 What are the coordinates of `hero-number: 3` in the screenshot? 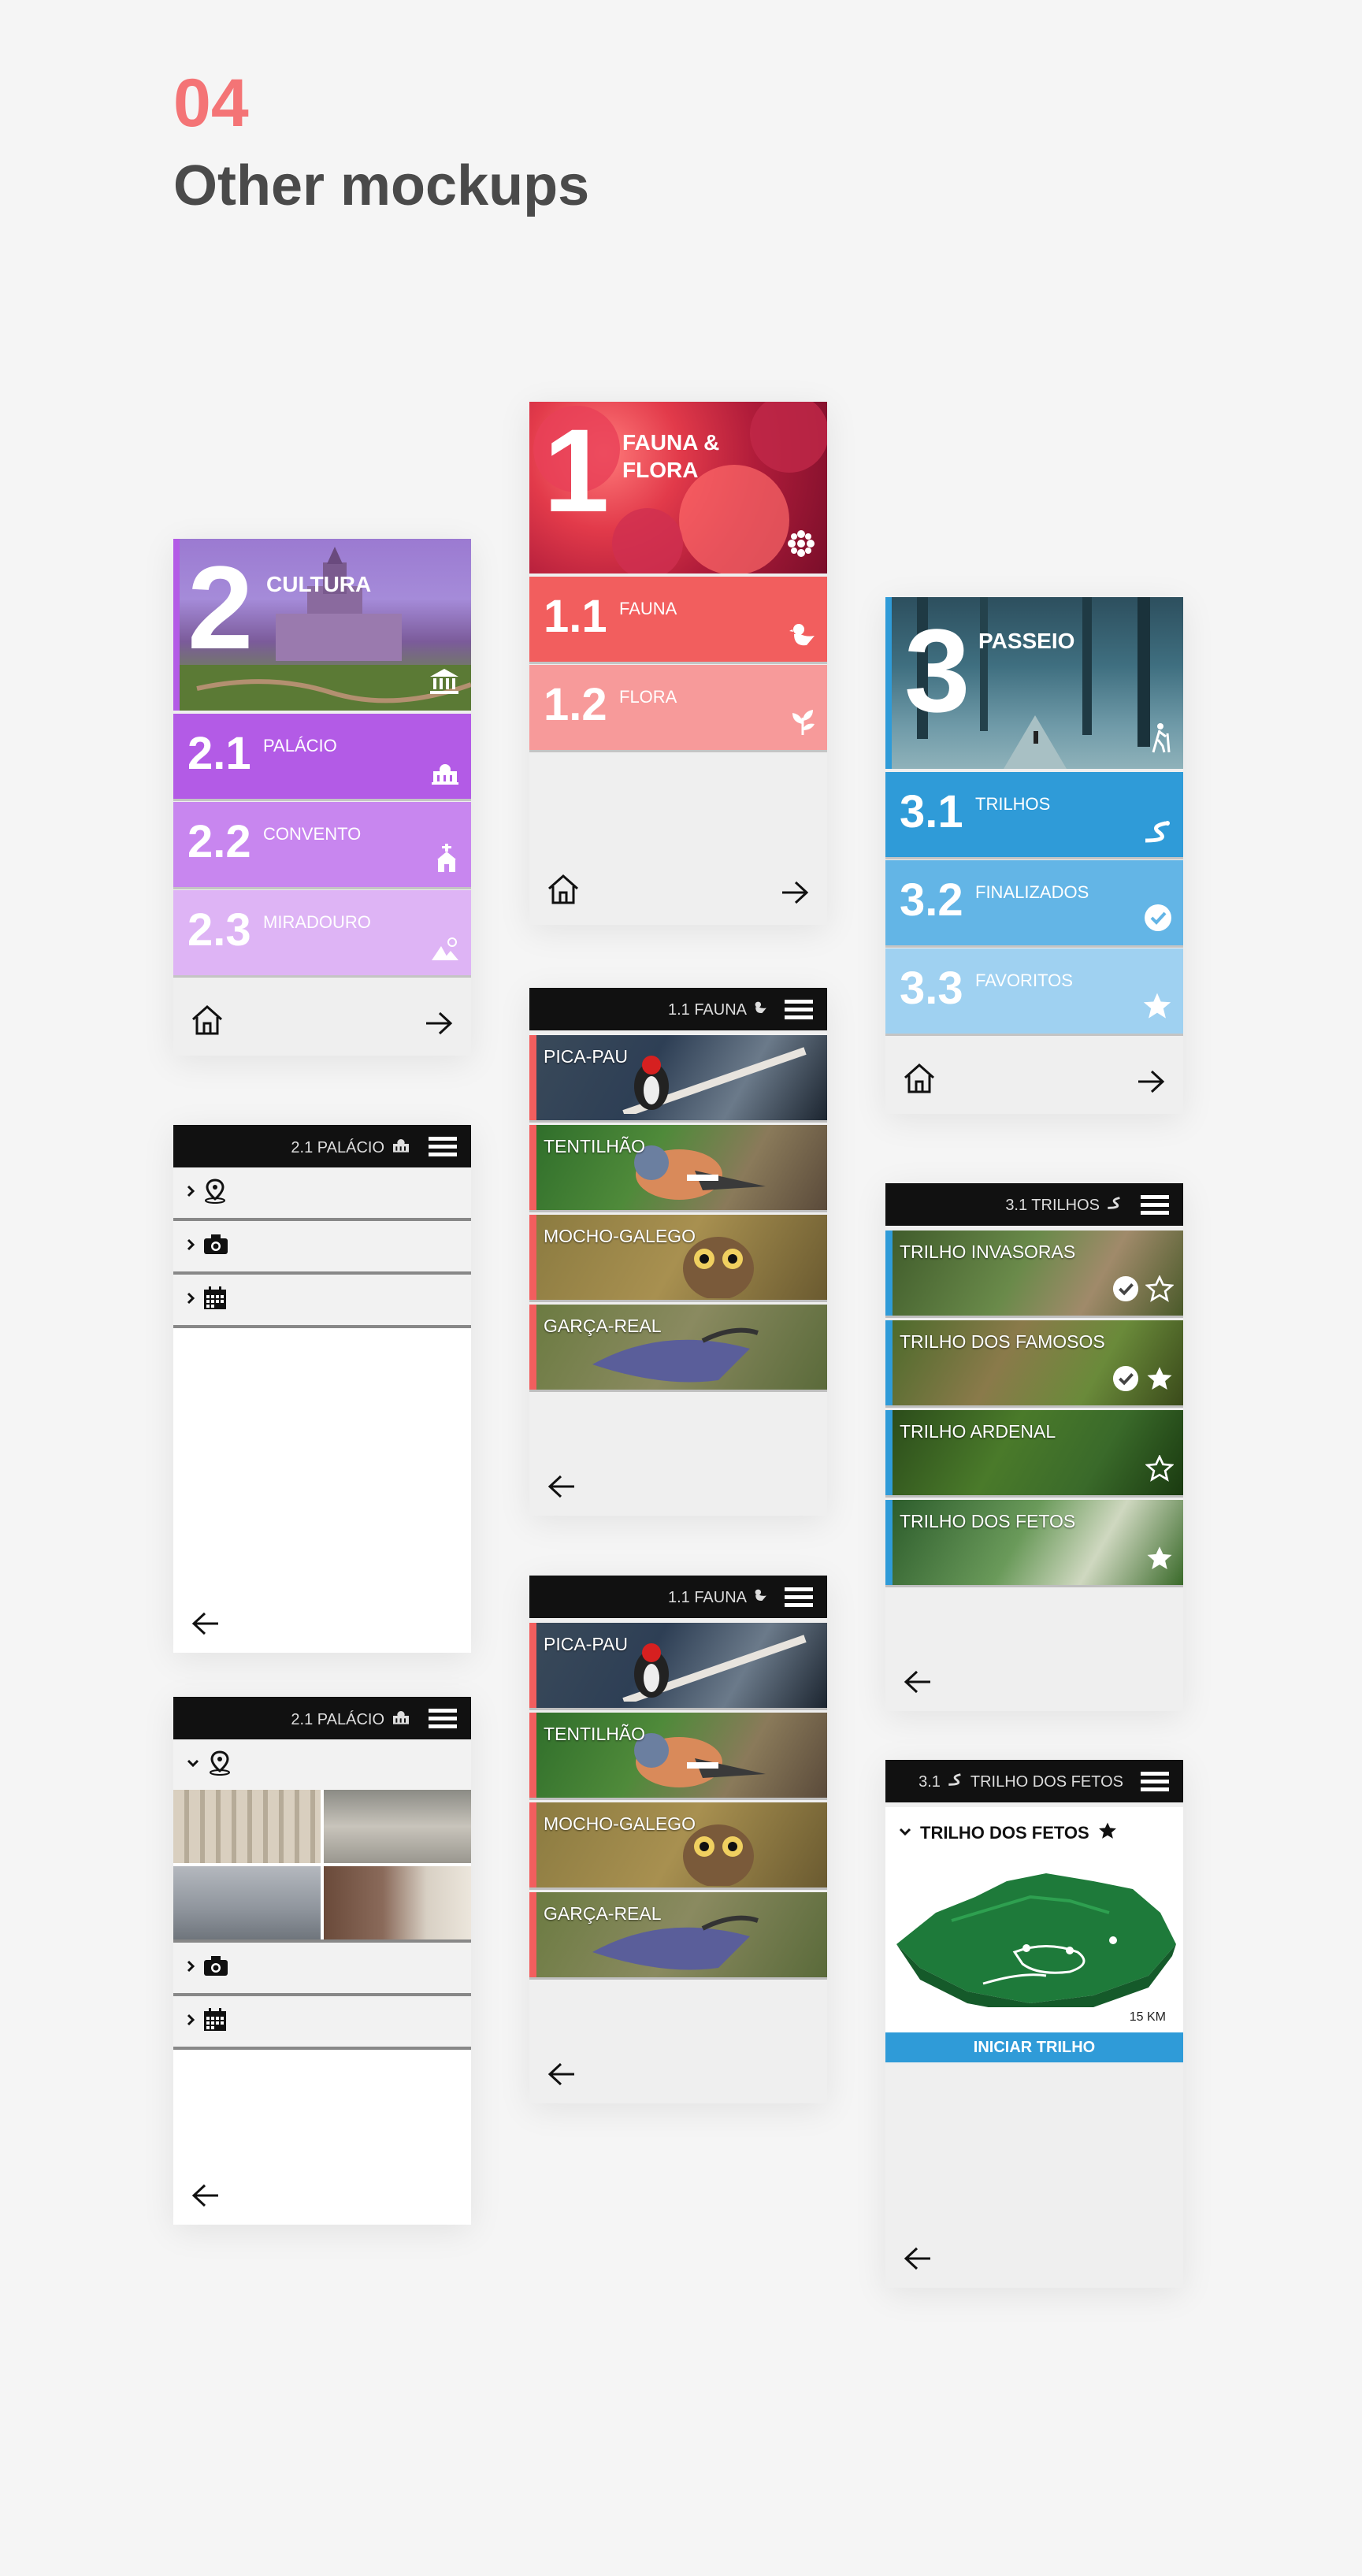 It's located at (937, 670).